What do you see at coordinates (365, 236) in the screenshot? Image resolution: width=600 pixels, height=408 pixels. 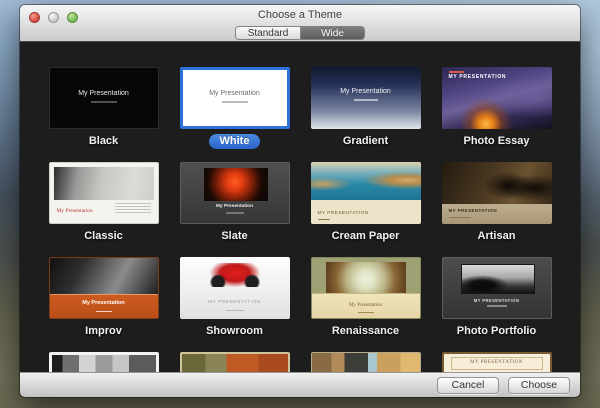 I see `theme-name-label: Cream Paper` at bounding box center [365, 236].